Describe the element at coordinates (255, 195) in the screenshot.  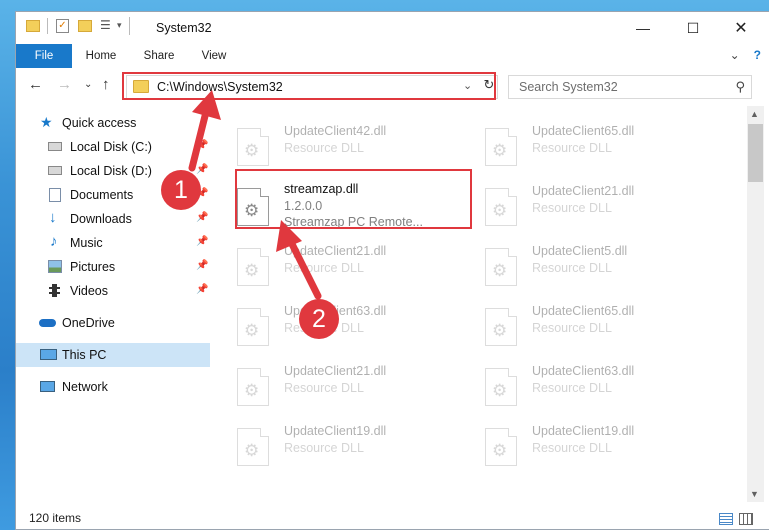
I see `callout-arrows` at that location.